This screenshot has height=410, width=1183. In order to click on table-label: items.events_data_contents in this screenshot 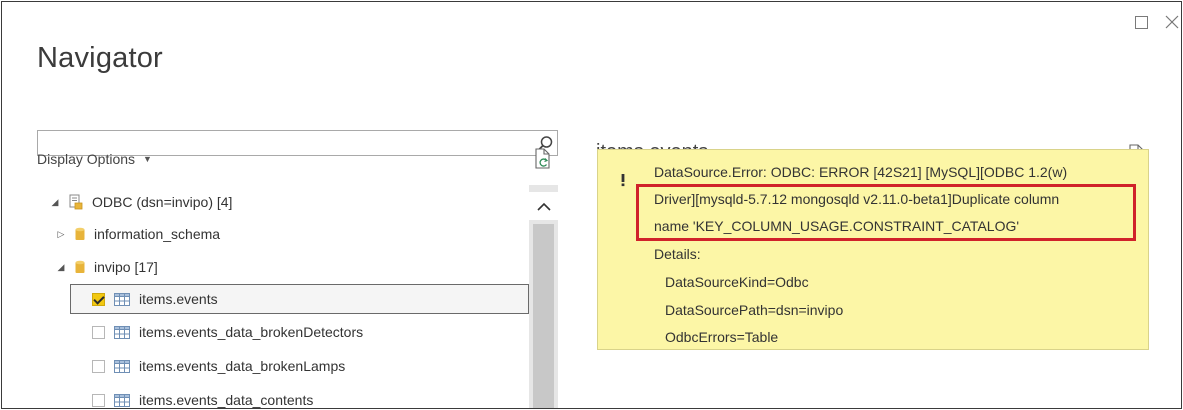, I will do `click(226, 400)`.